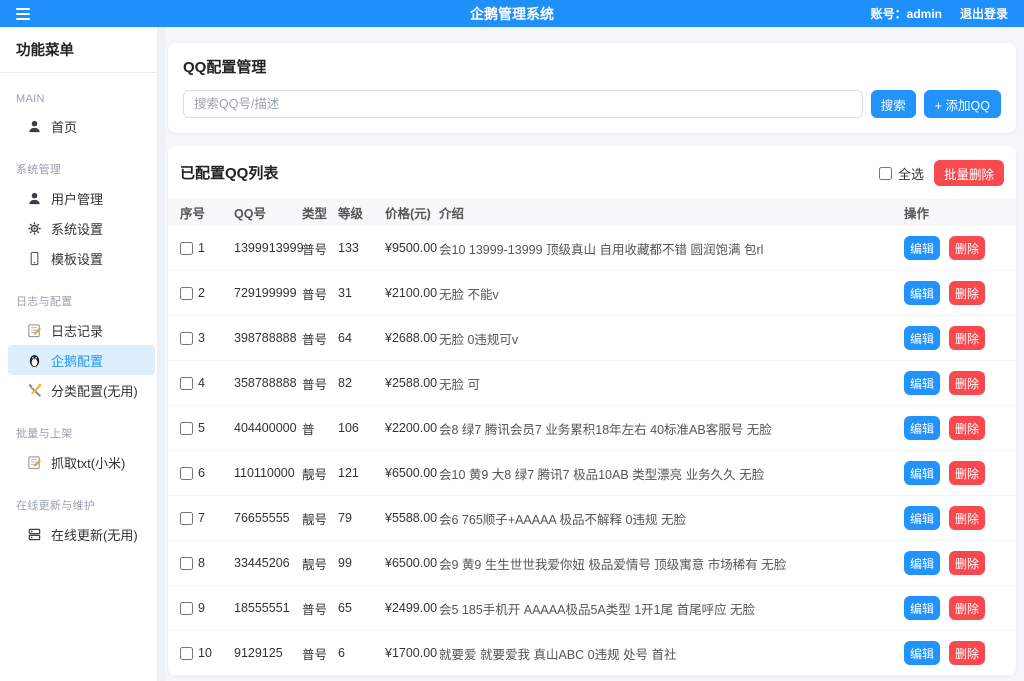  What do you see at coordinates (265, 338) in the screenshot?
I see `qq-number: 398788888` at bounding box center [265, 338].